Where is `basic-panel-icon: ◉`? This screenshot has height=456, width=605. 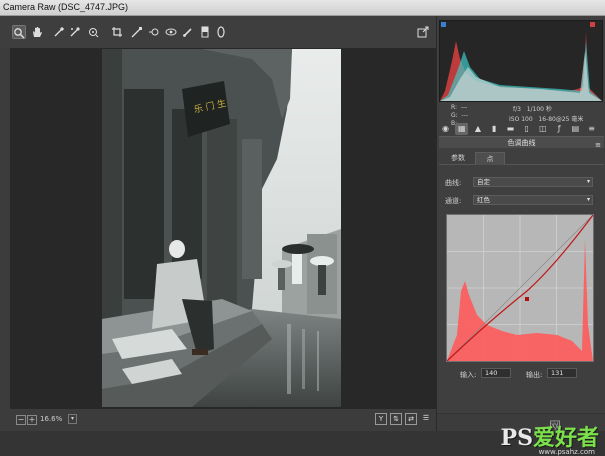 basic-panel-icon: ◉ is located at coordinates (445, 129).